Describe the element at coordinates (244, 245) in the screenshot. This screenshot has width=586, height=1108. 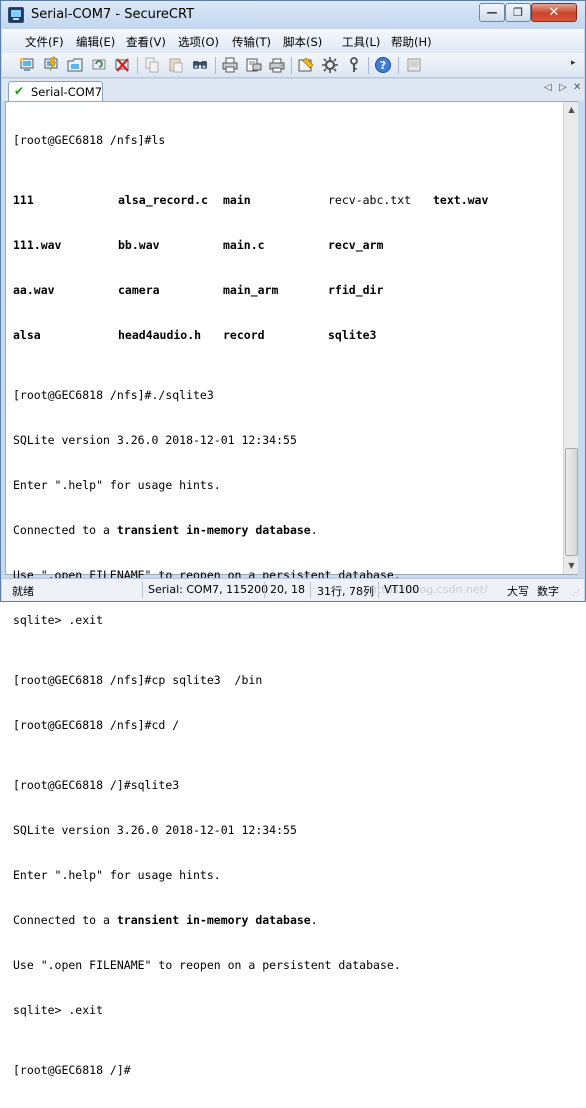
I see `ls-entry: main.c` at that location.